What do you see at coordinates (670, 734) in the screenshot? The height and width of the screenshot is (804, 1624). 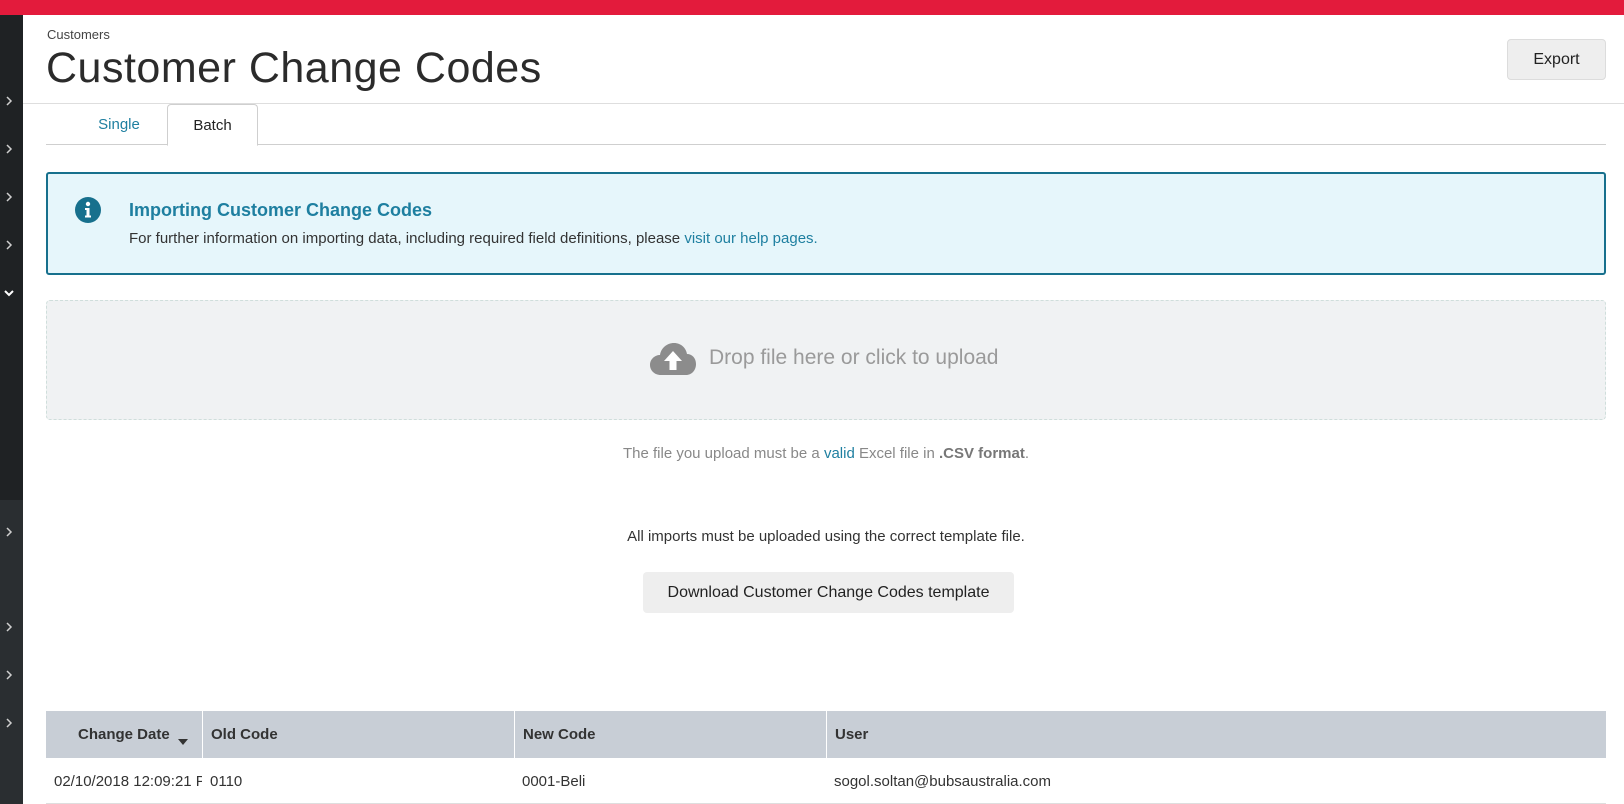 I see `column-header-new-code: New Code` at bounding box center [670, 734].